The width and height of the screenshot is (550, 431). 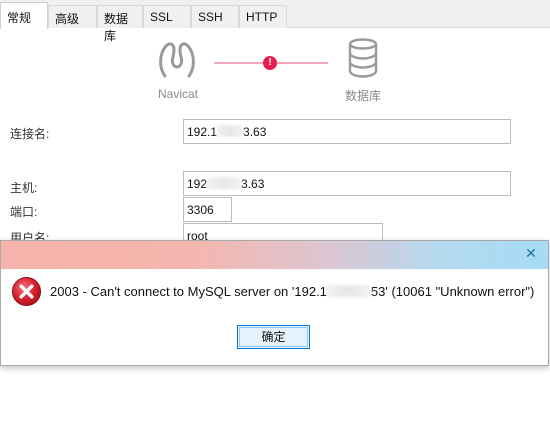 What do you see at coordinates (207, 209) in the screenshot?
I see `port-input: 3306` at bounding box center [207, 209].